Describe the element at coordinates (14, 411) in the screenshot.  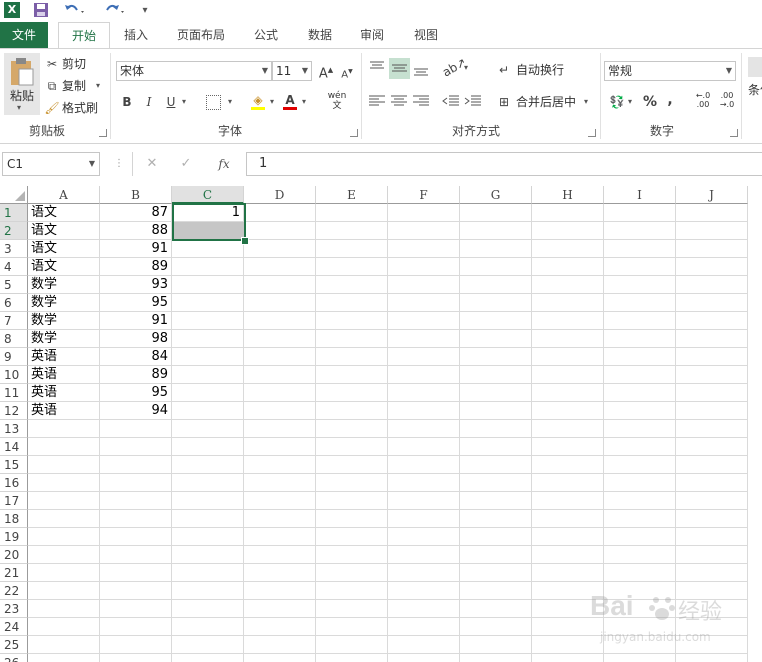
I see `row-header: 12` at that location.